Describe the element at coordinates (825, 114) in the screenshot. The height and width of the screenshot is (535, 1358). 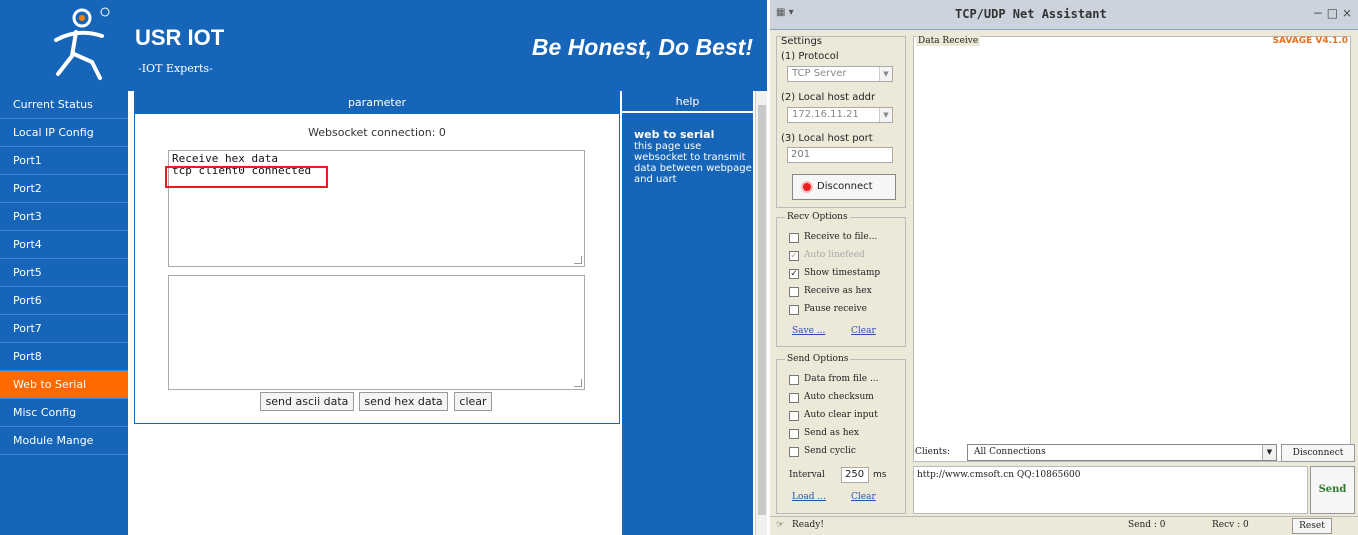
I see `host-addr-value: 172.16.11.21` at that location.